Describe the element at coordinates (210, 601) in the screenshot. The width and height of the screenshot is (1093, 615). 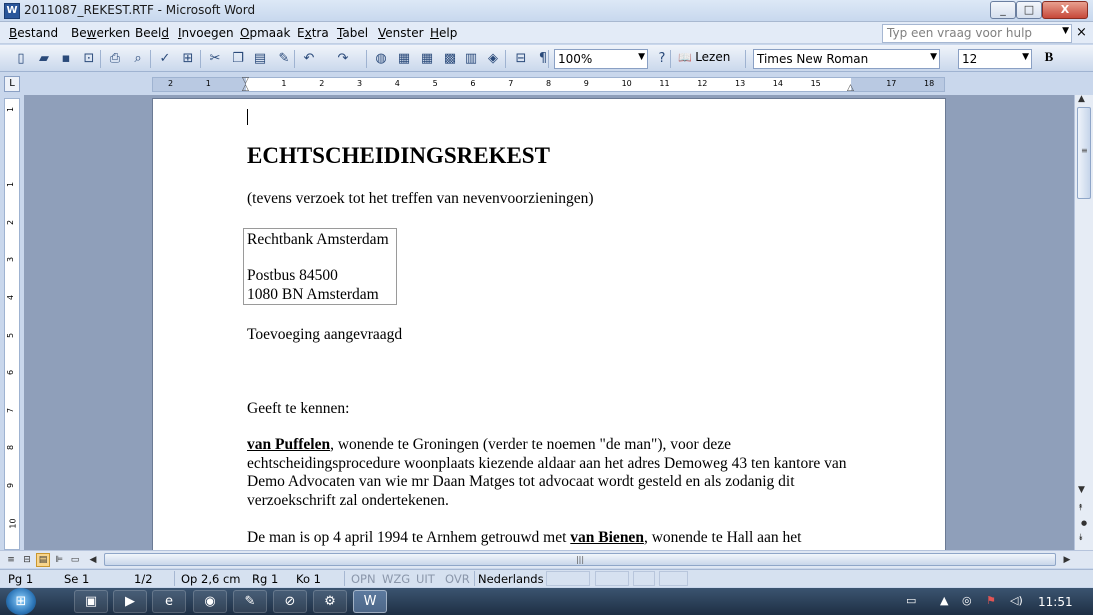
I see `firefox-task: ◉` at that location.